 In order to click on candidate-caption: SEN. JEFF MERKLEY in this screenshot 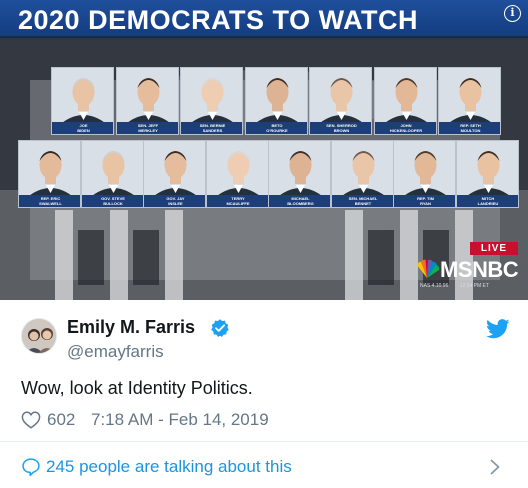, I will do `click(147, 128)`.